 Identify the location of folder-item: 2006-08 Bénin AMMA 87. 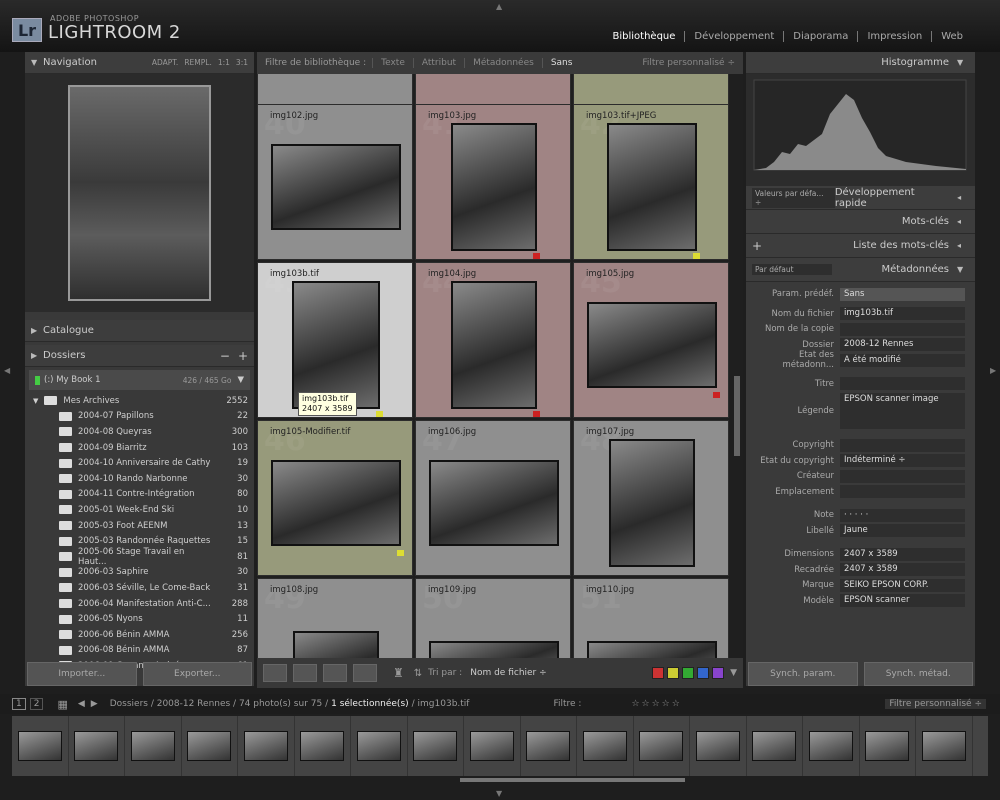
(139, 651).